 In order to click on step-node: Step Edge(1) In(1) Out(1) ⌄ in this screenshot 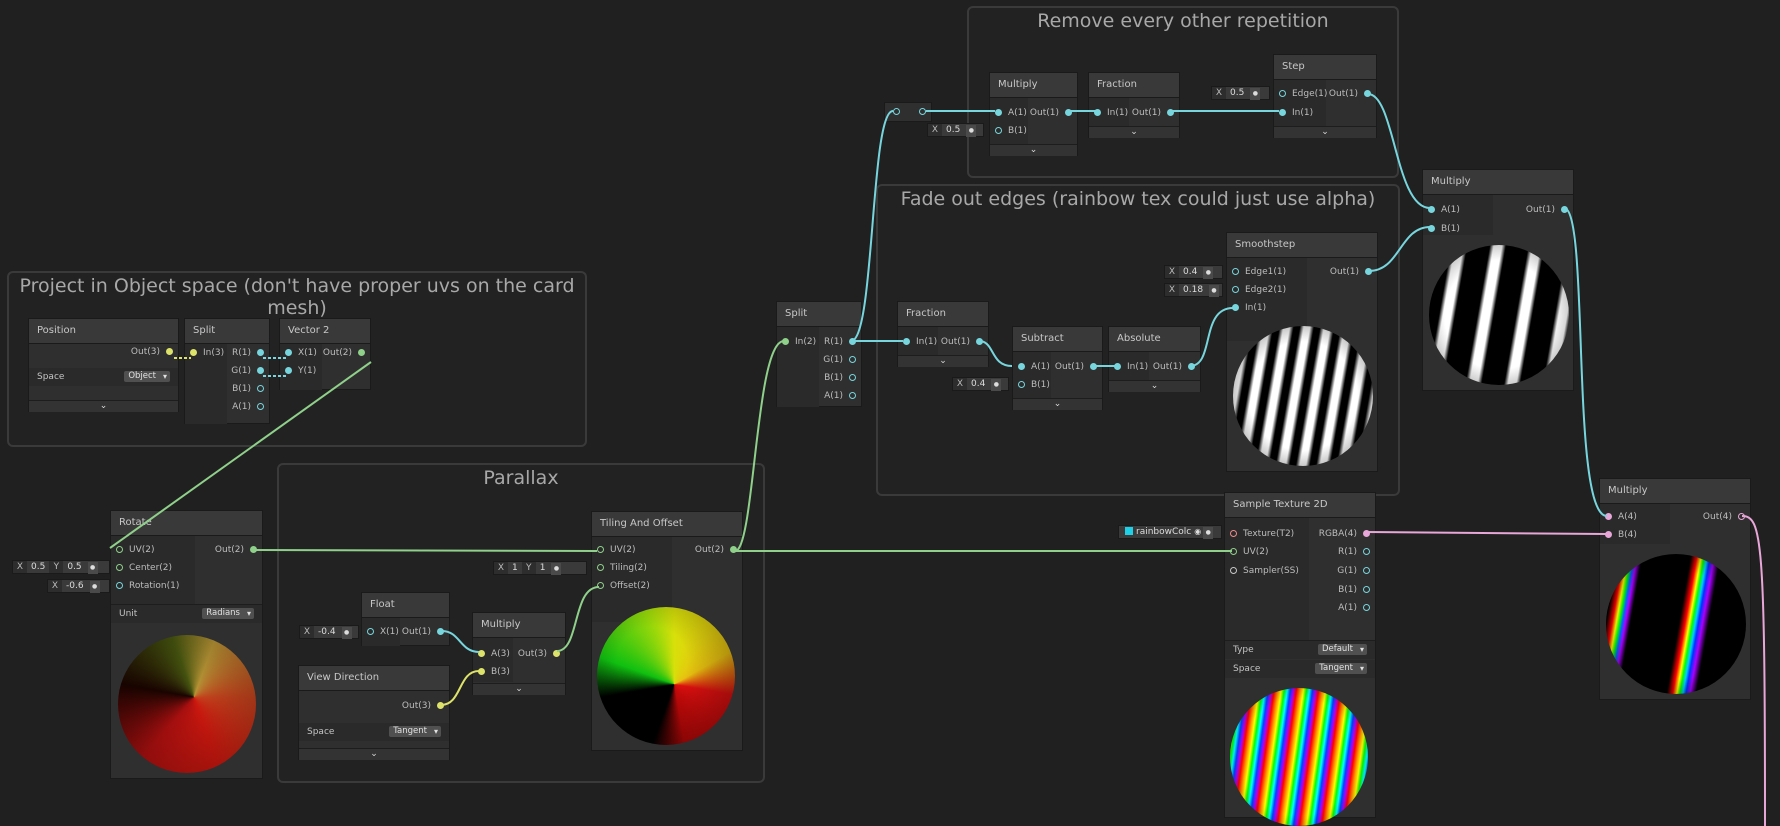, I will do `click(1325, 96)`.